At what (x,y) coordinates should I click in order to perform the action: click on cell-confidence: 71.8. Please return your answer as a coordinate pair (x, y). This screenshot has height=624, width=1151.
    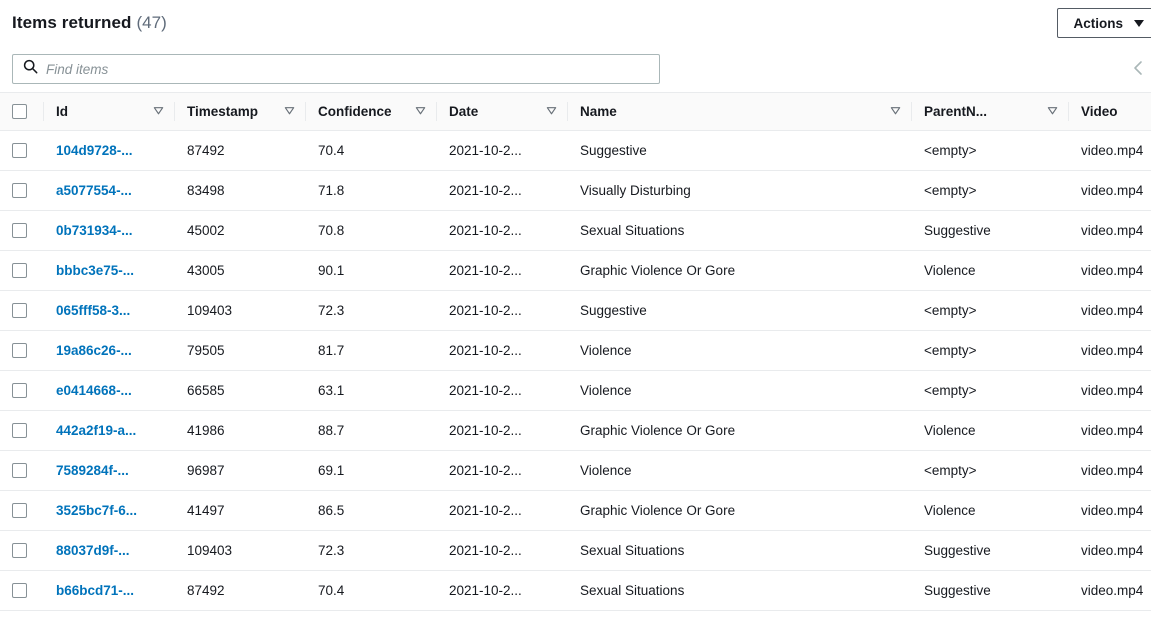
    Looking at the image, I should click on (371, 190).